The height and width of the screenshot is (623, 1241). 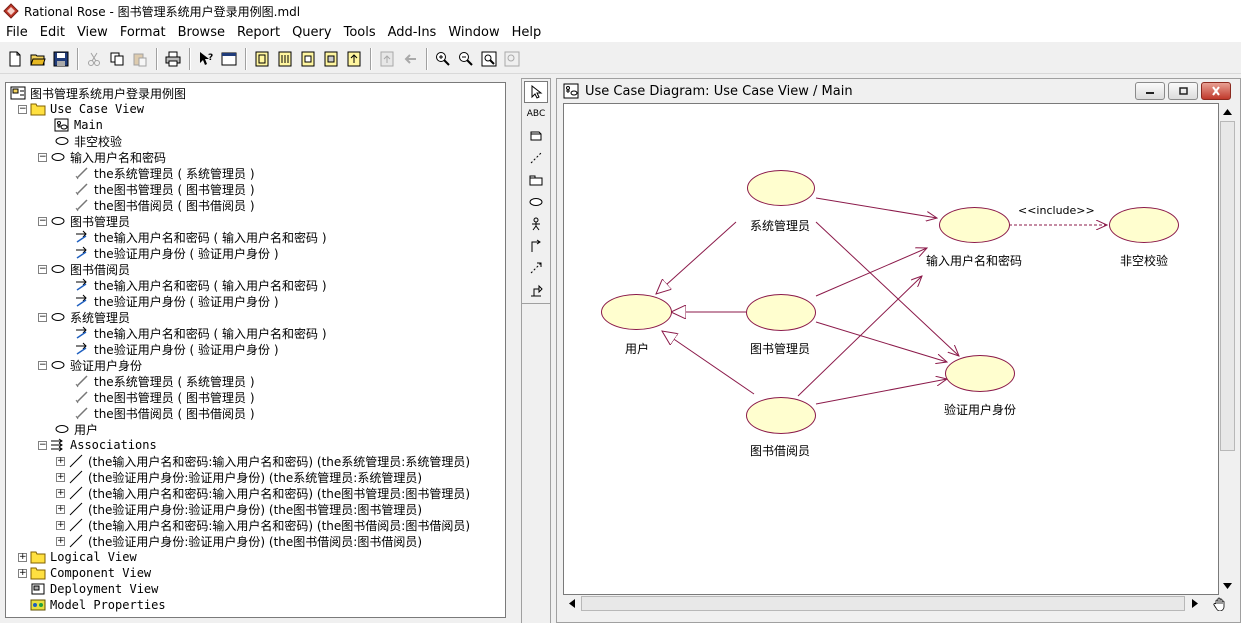 I want to click on generalization-tsjyy-yonghu, so click(x=708, y=363).